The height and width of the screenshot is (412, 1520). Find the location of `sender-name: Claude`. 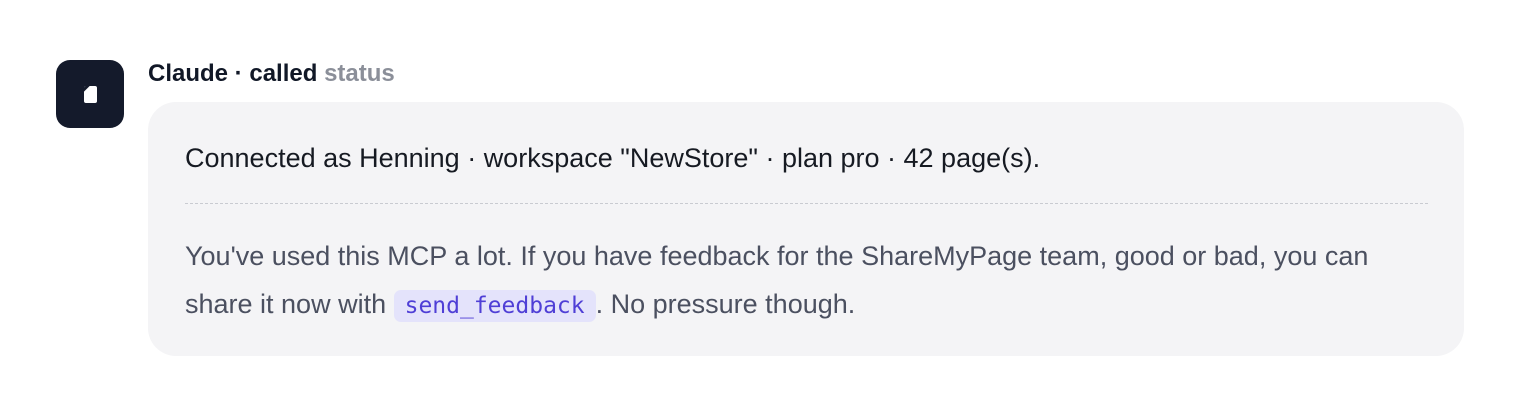

sender-name: Claude is located at coordinates (188, 73).